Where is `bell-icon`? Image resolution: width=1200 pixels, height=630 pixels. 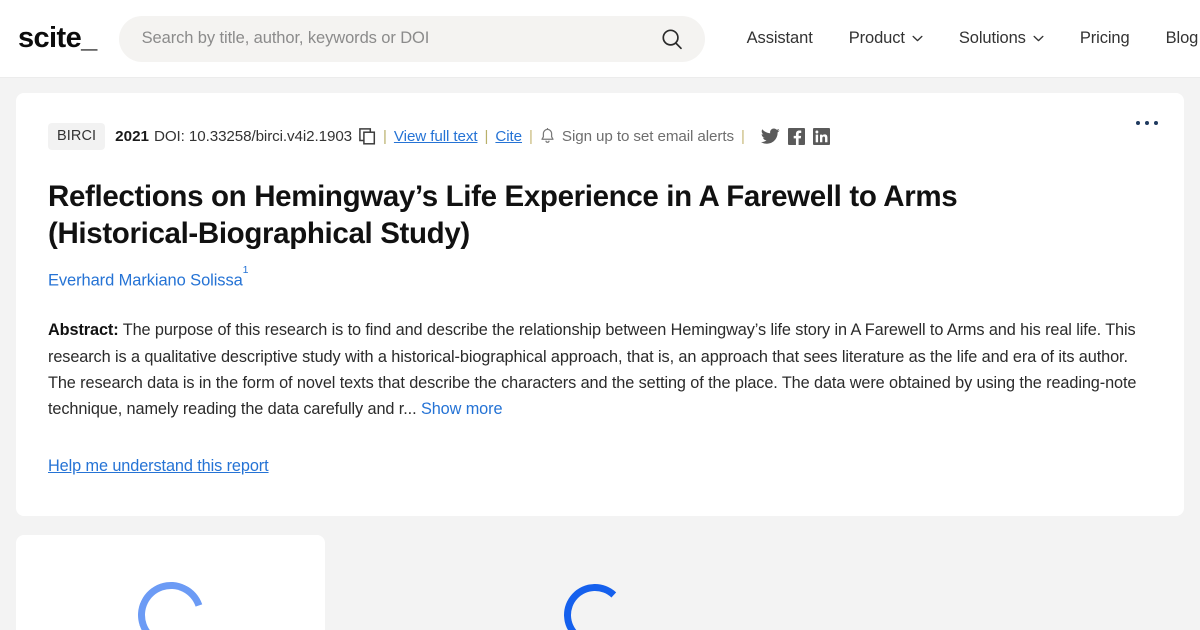 bell-icon is located at coordinates (547, 135).